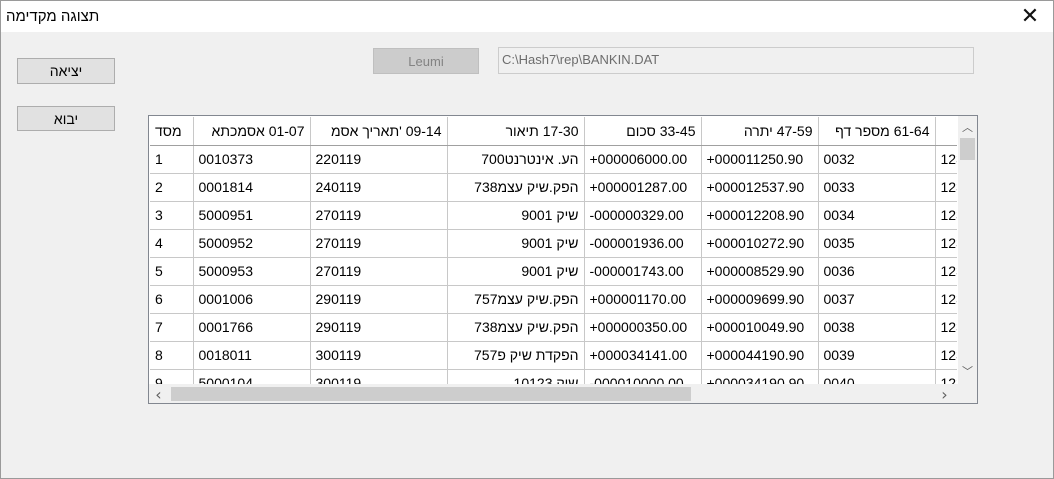  What do you see at coordinates (172, 243) in the screenshot?
I see `table-cell: 4` at bounding box center [172, 243].